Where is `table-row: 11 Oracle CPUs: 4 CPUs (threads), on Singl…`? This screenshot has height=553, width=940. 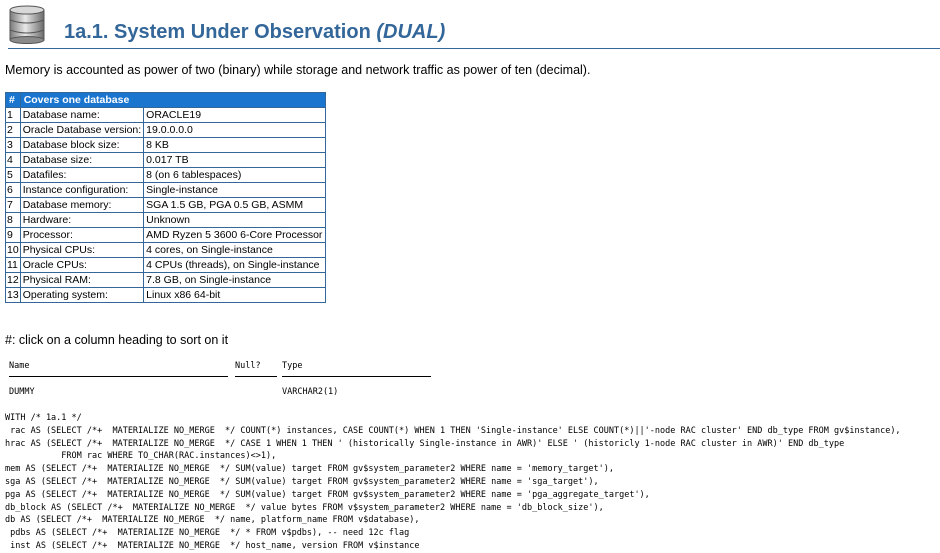
table-row: 11 Oracle CPUs: 4 CPUs (threads), on Singl… is located at coordinates (166, 265).